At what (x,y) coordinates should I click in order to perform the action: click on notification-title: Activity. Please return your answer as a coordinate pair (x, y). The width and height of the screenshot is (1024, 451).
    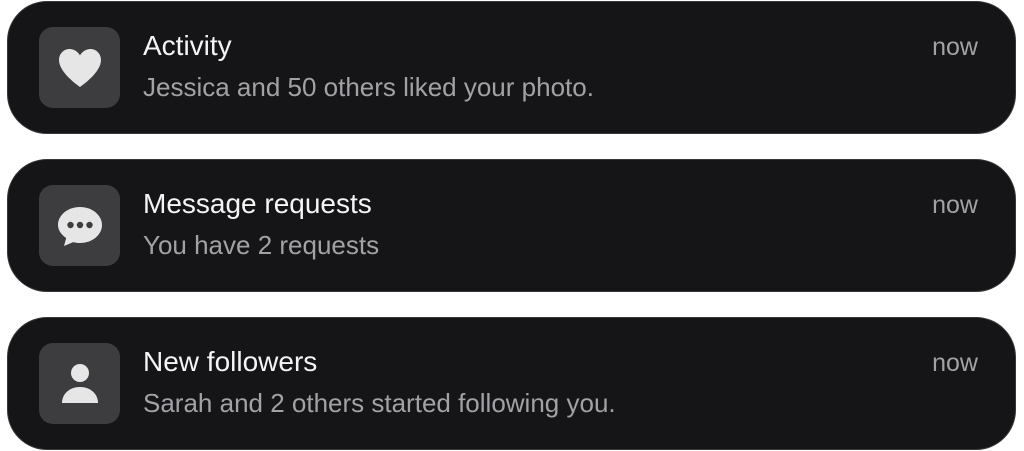
    Looking at the image, I should click on (187, 45).